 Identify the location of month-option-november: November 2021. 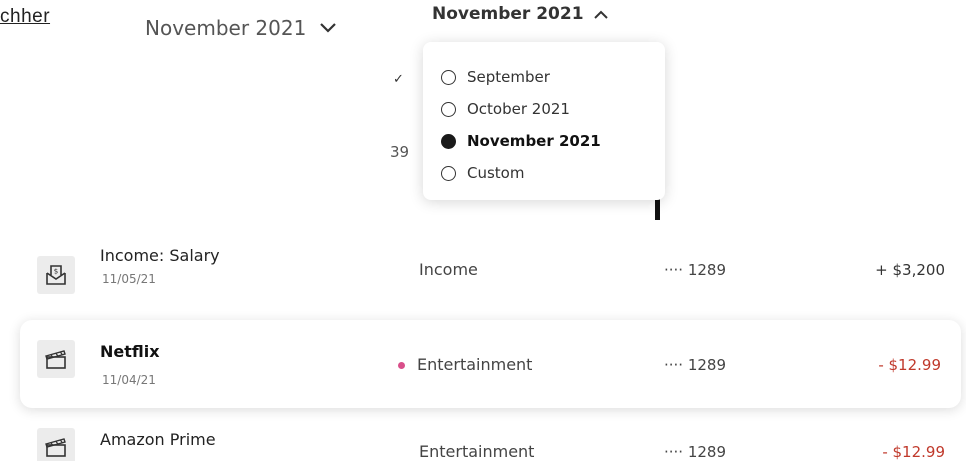
(521, 141).